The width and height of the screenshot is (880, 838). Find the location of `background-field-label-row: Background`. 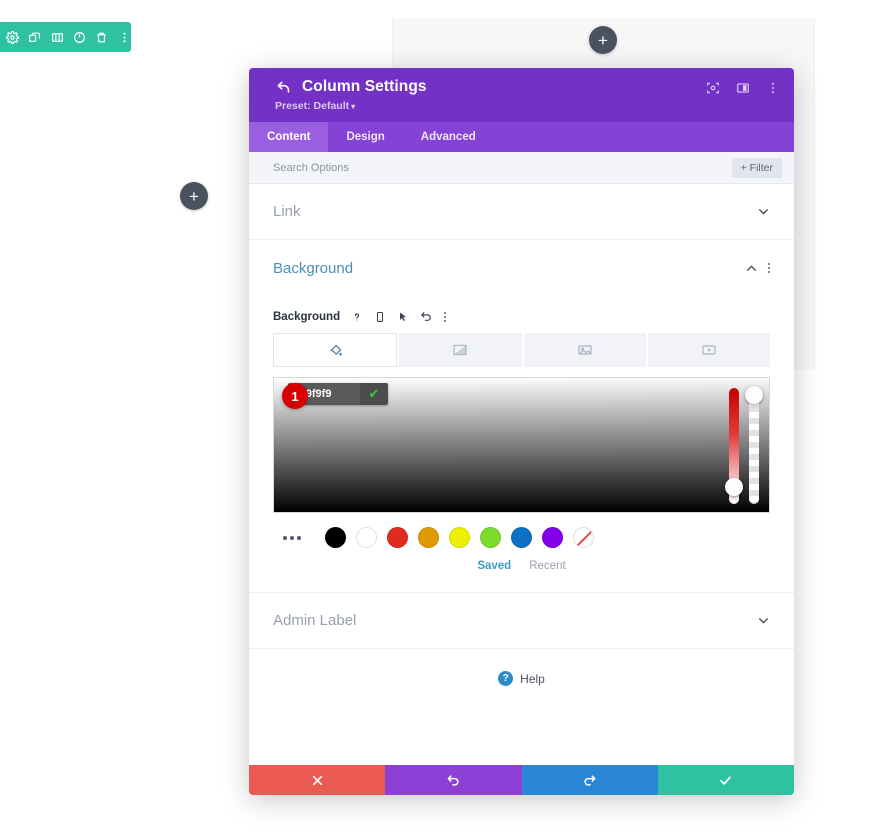

background-field-label-row: Background is located at coordinates (521, 316).